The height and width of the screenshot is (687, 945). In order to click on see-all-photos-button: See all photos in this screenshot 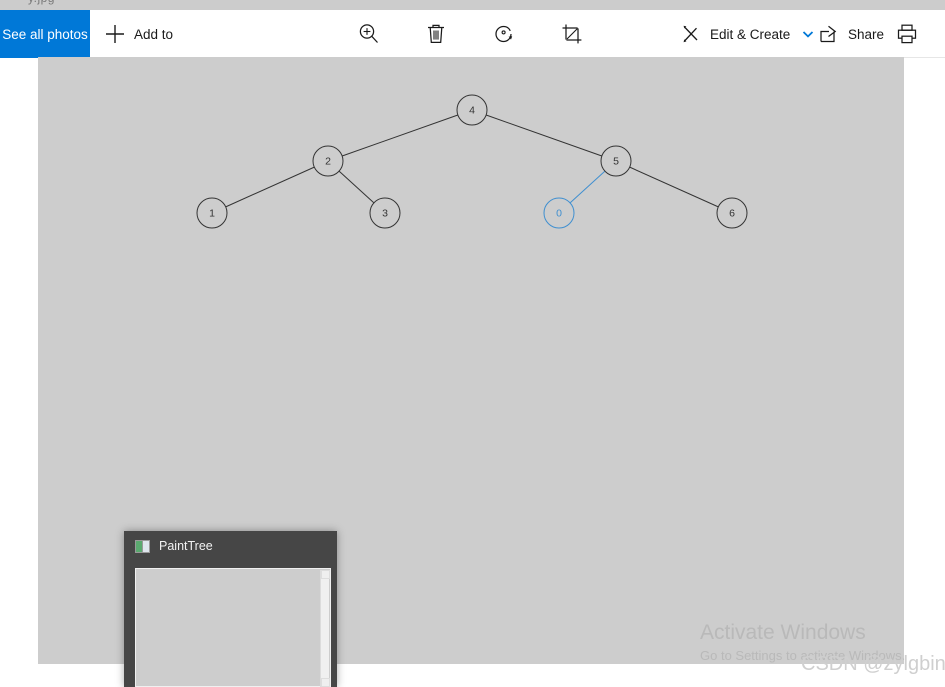, I will do `click(45, 34)`.